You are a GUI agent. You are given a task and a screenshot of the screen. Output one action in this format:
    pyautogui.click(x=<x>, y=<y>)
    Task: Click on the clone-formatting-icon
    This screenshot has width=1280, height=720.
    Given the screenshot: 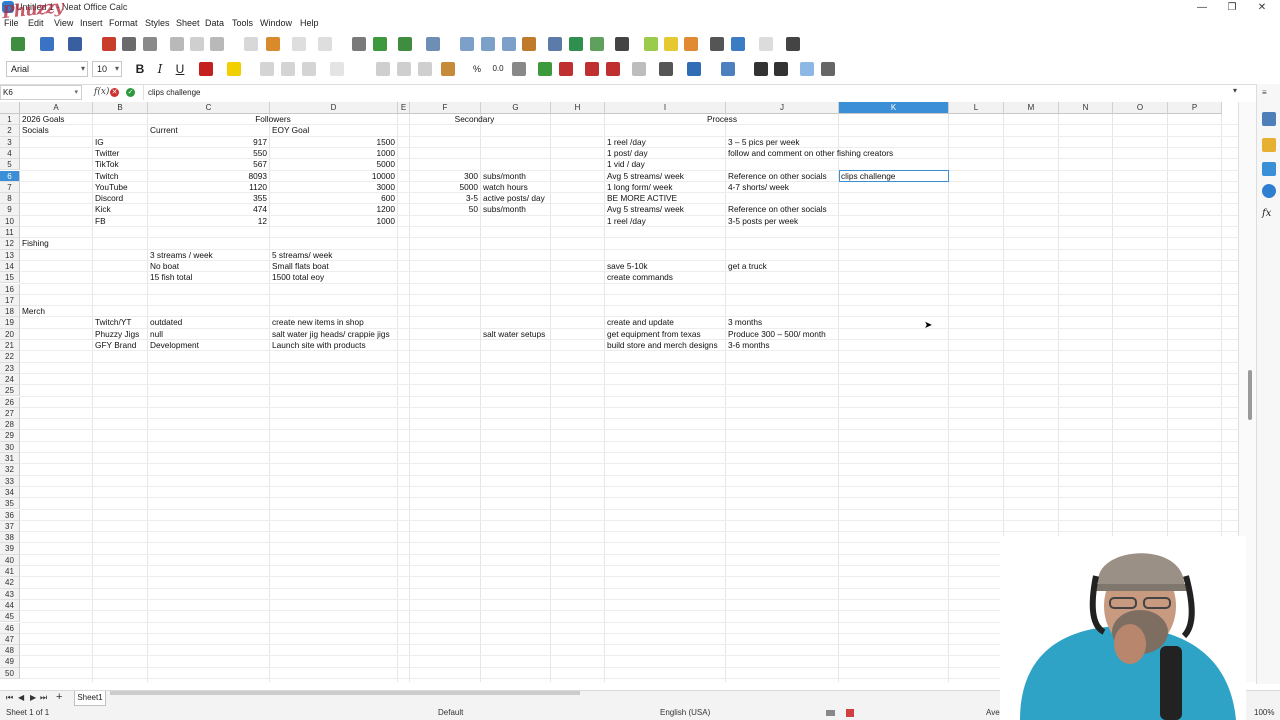 What is the action you would take?
    pyautogui.click(x=251, y=44)
    